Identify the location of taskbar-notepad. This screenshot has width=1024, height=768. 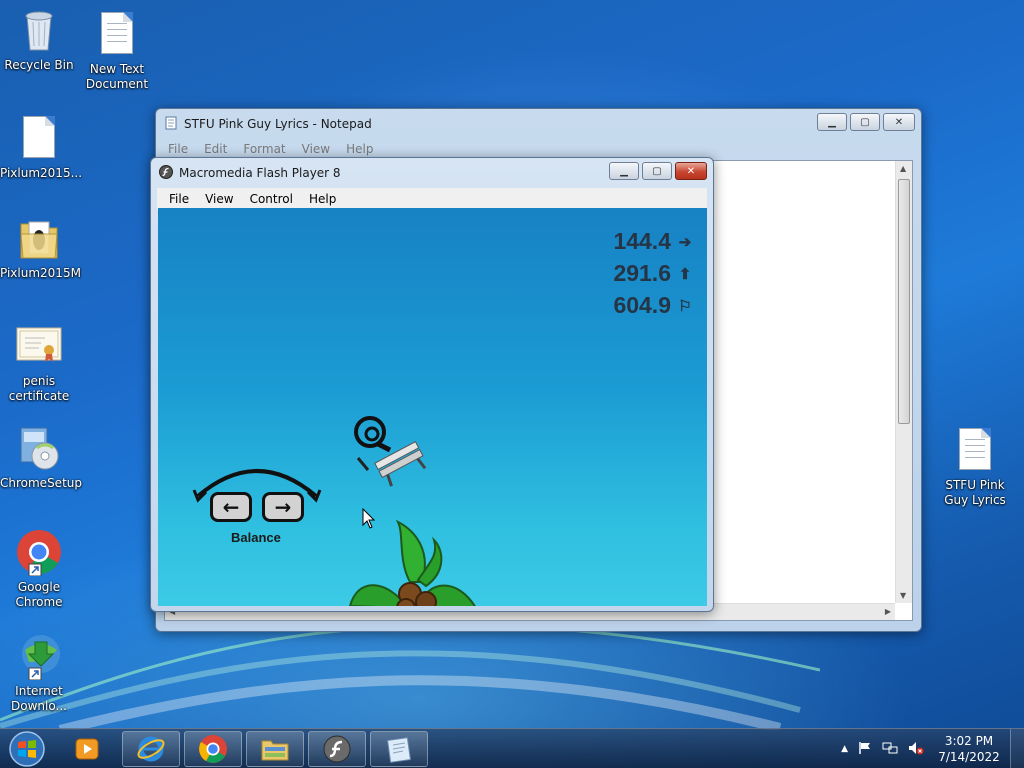
(399, 749).